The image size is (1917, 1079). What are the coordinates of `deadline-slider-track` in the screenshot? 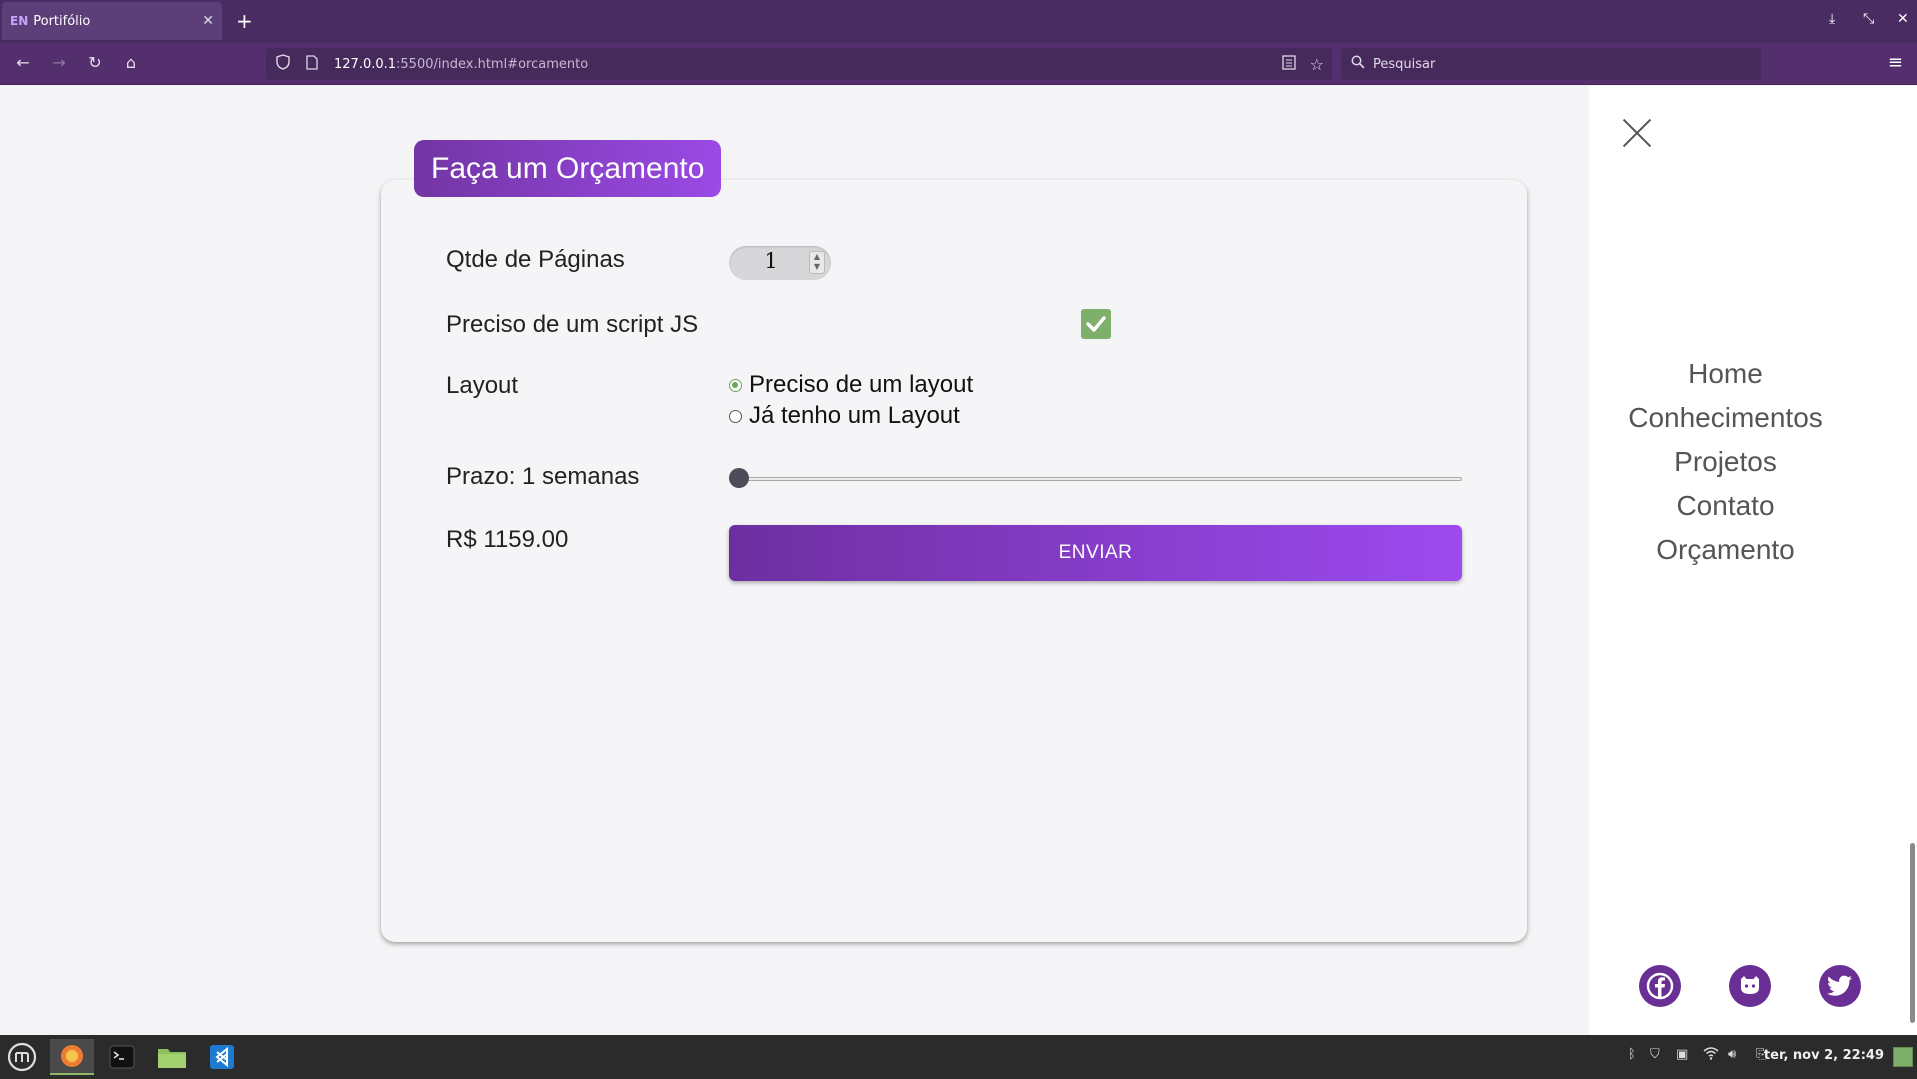 It's located at (1095, 479).